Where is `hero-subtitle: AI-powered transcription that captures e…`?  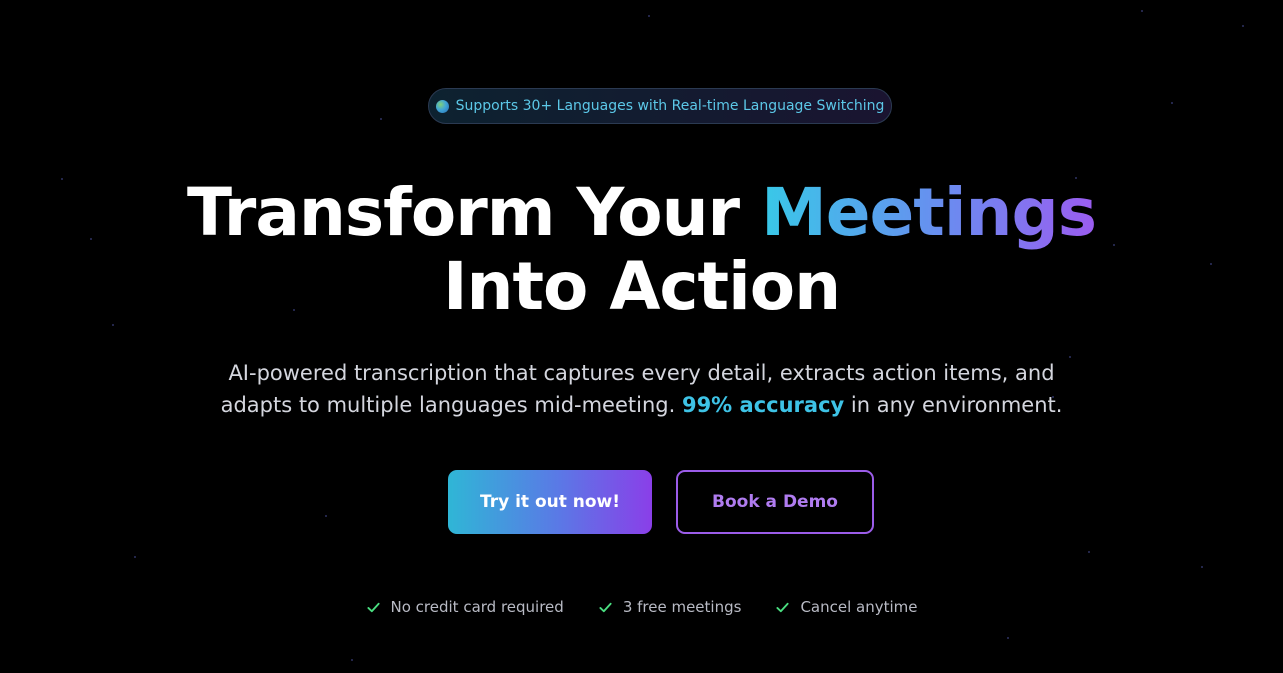
hero-subtitle: AI-powered transcription that captures e… is located at coordinates (641, 389).